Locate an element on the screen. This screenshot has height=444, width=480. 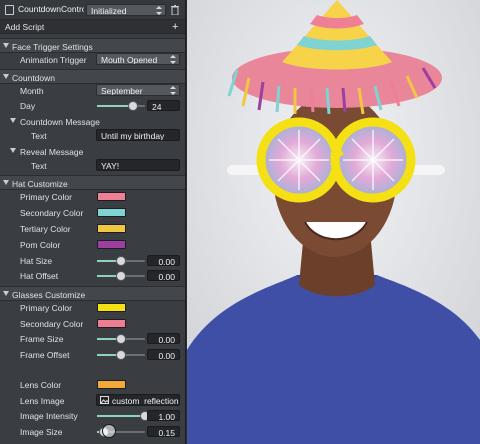
glasses-primary-label: Primary Color is located at coordinates (46, 308).